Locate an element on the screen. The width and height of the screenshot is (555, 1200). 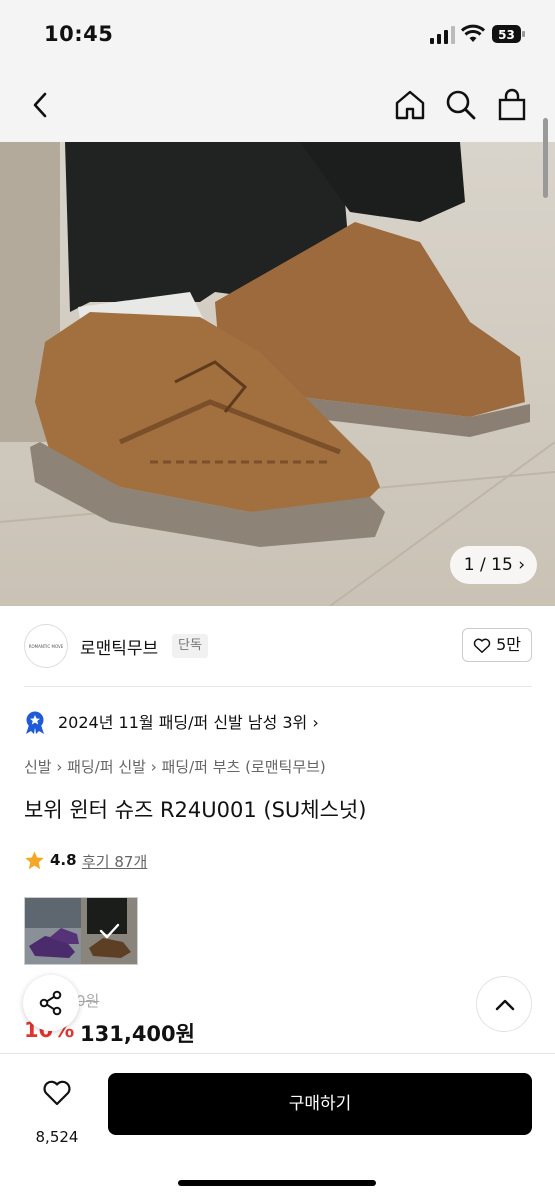
breadcrumb: 신발 › 패딩/퍼 신발 › 패딩/퍼 부츠 (로맨틱무브) is located at coordinates (175, 766).